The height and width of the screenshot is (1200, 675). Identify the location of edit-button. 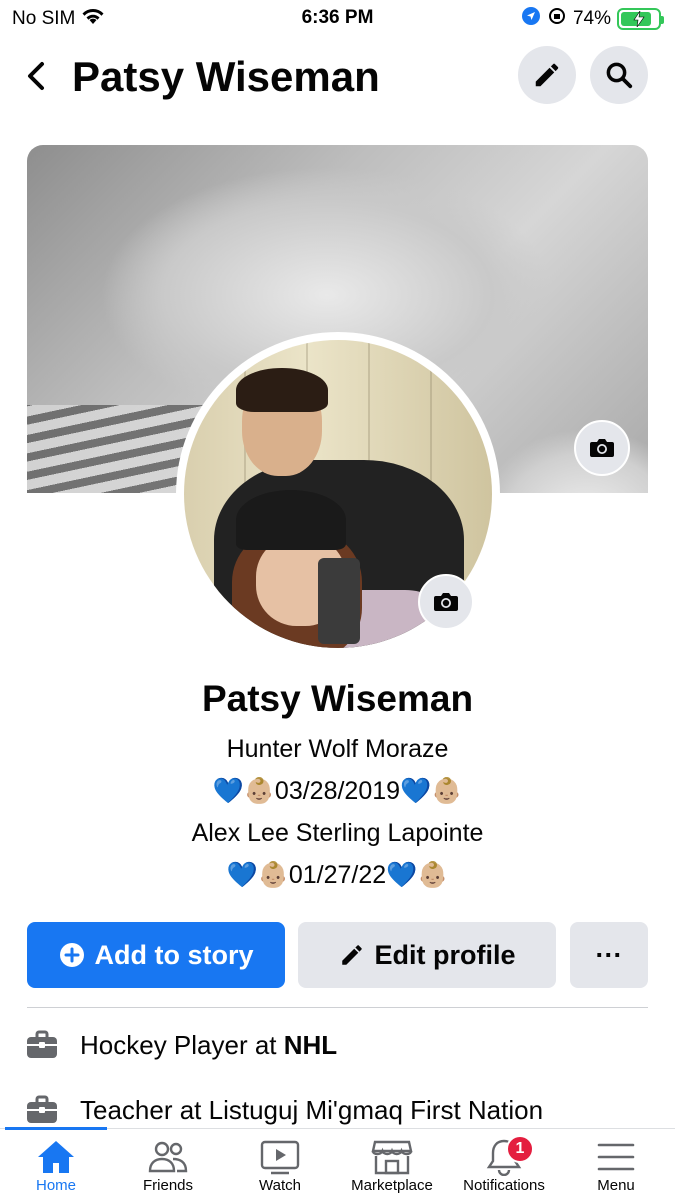
(547, 75).